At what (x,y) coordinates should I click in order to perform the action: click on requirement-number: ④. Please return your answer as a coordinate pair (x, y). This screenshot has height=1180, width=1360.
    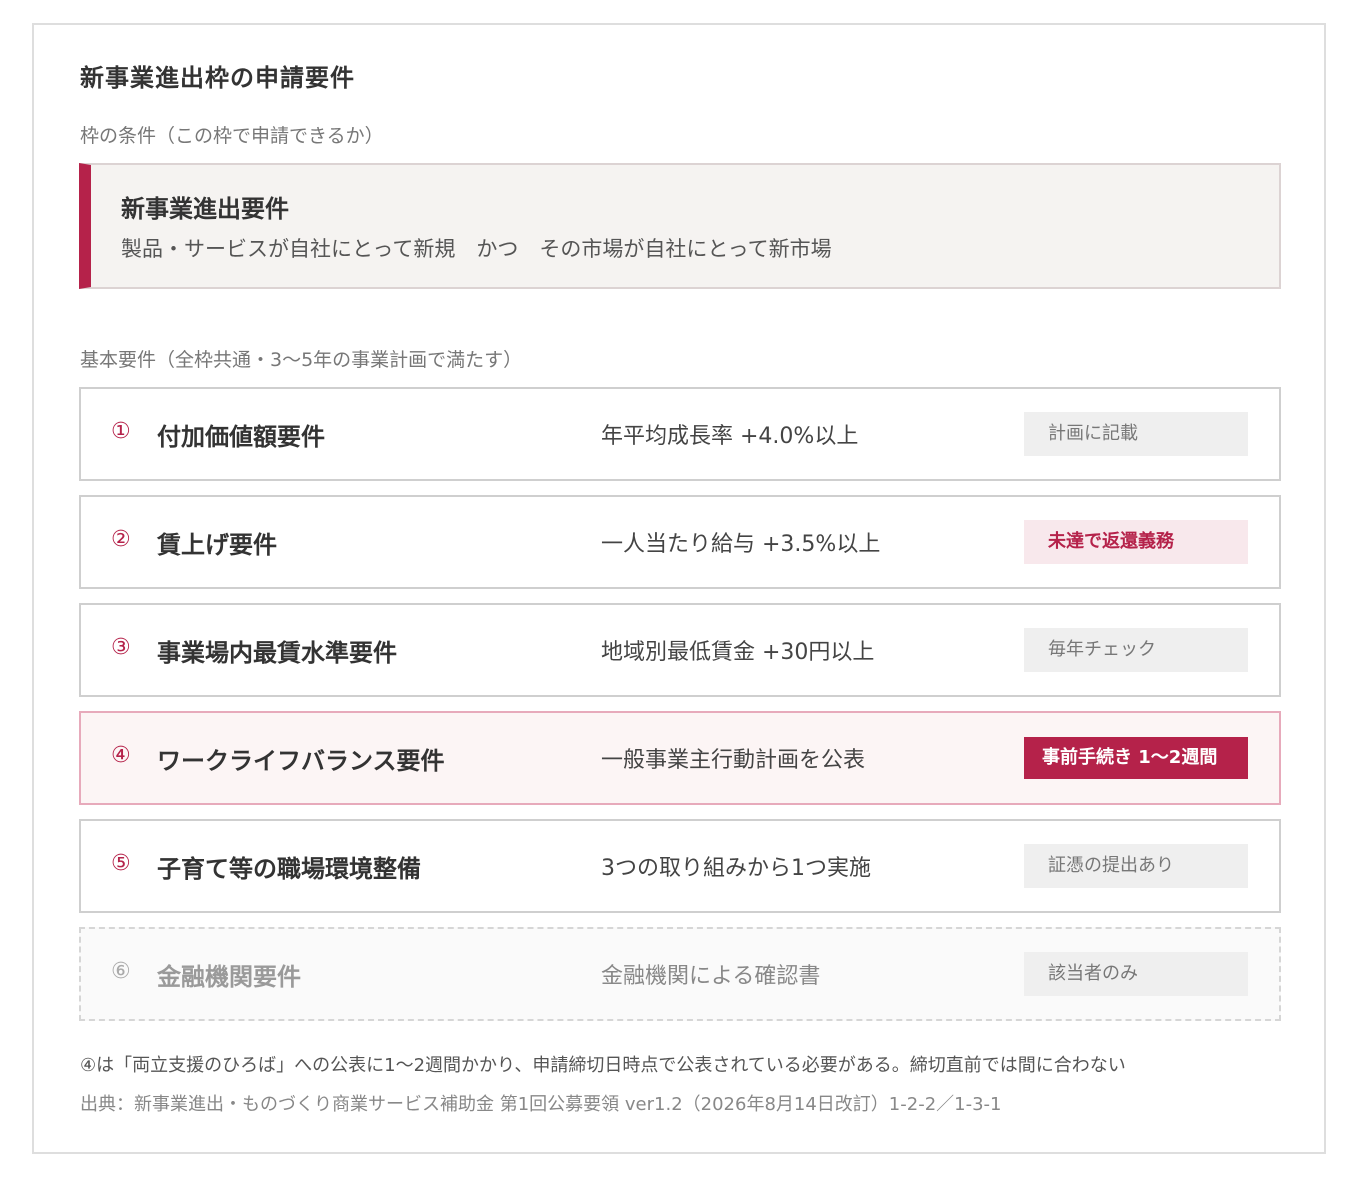
    Looking at the image, I should click on (121, 755).